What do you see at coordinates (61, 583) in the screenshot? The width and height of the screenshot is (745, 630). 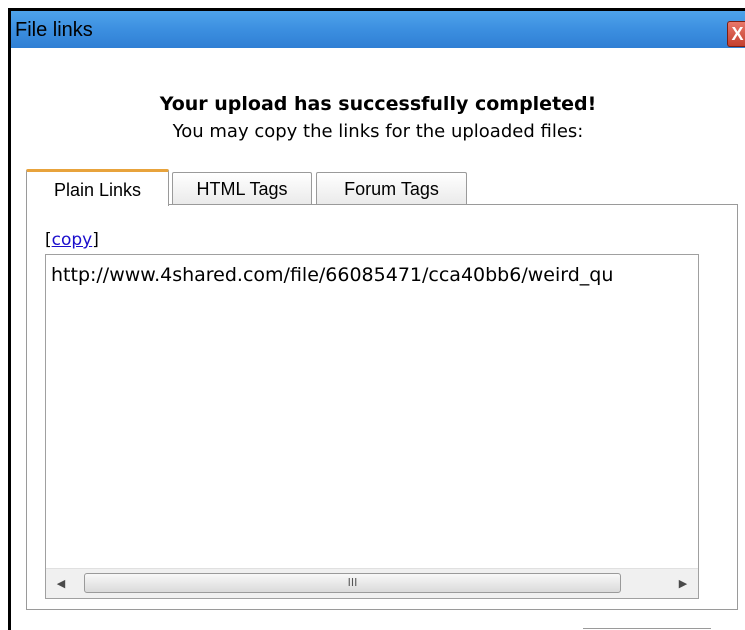 I see `scroll-left-arrow-icon: ◀` at bounding box center [61, 583].